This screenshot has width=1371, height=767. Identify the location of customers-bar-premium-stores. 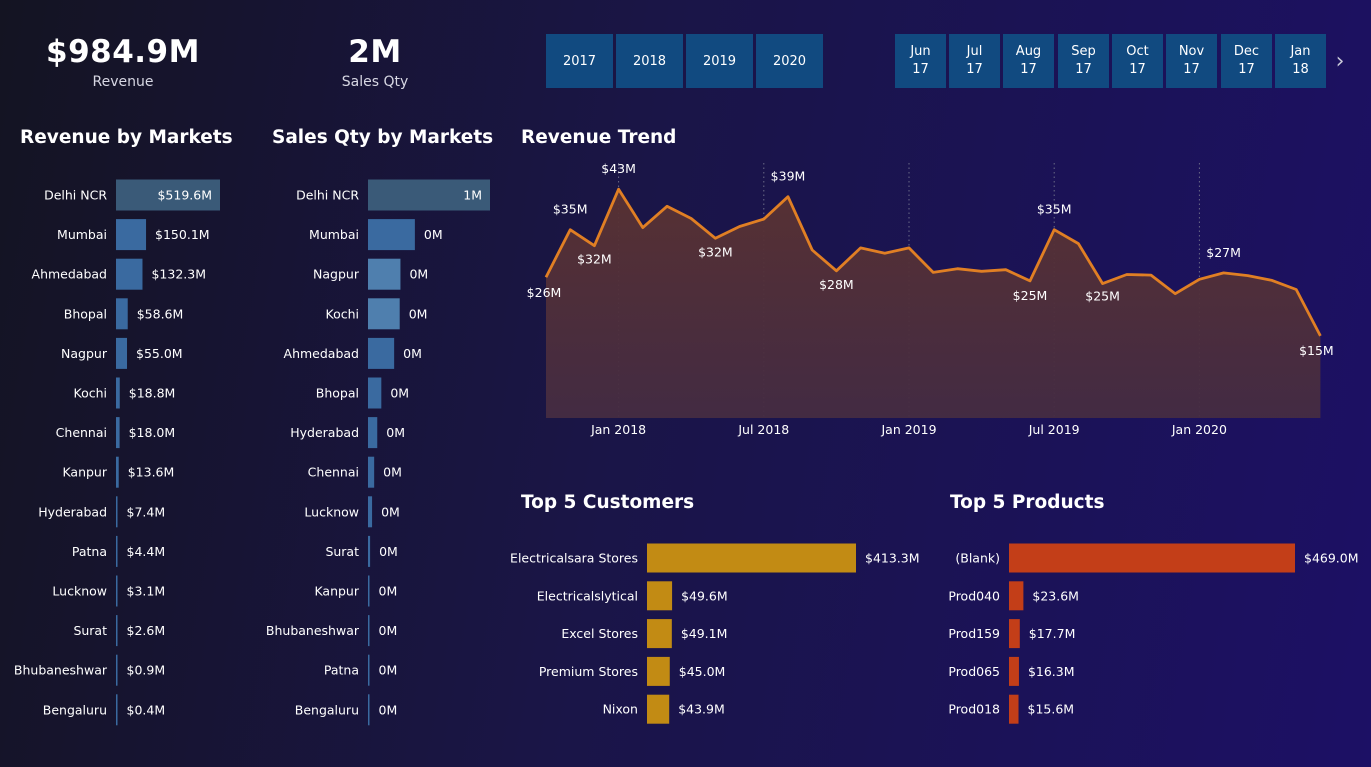
(658, 671).